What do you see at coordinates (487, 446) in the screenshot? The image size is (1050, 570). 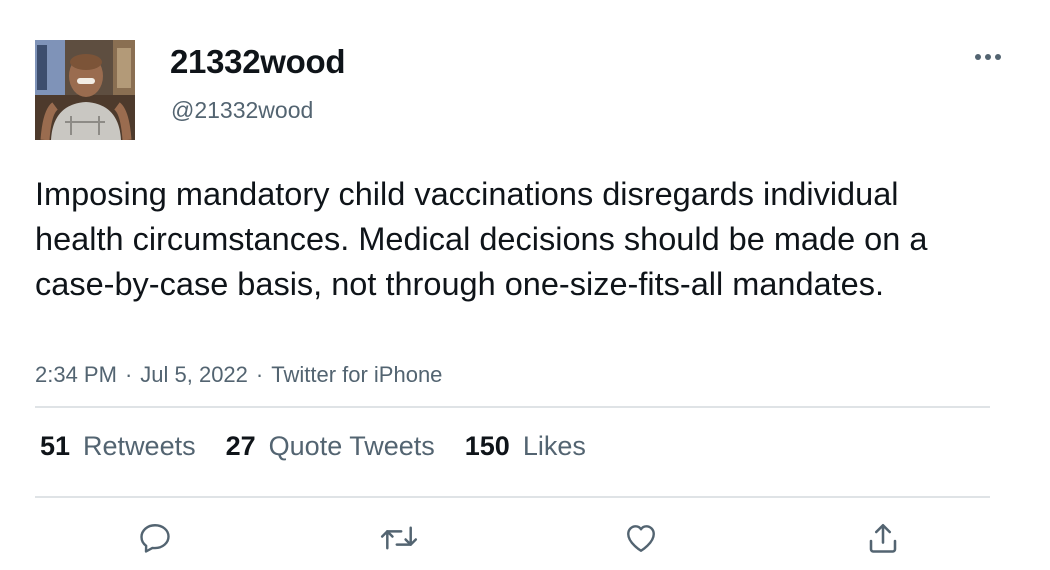 I see `likes-count: 150` at bounding box center [487, 446].